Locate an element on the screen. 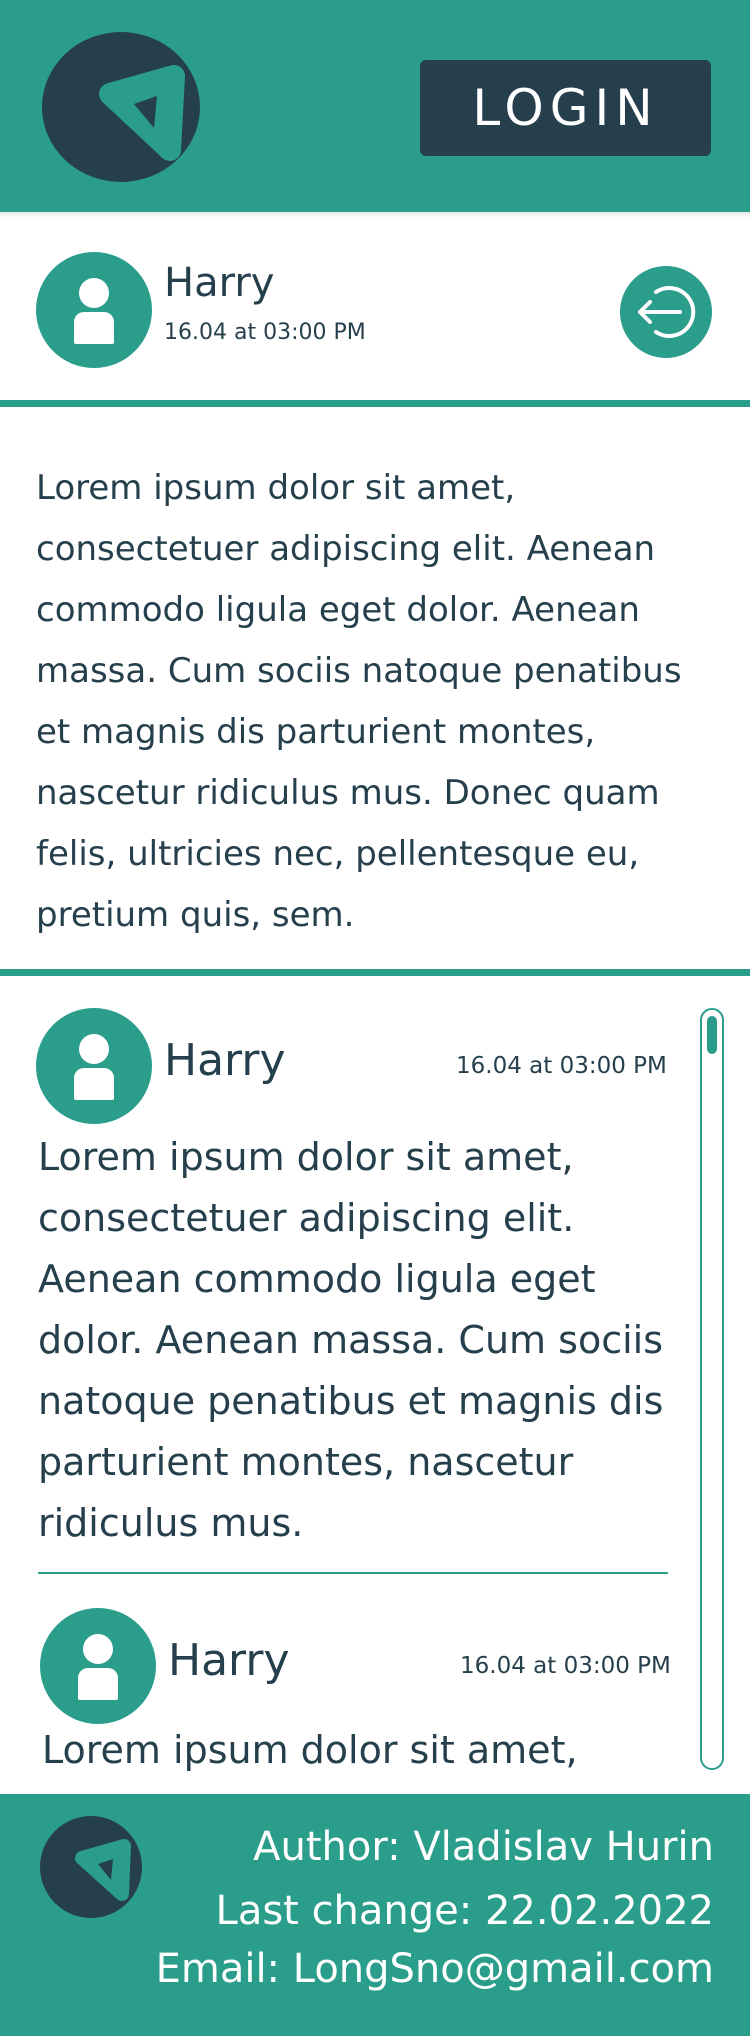 The height and width of the screenshot is (2036, 750). app-logo-icon is located at coordinates (121, 107).